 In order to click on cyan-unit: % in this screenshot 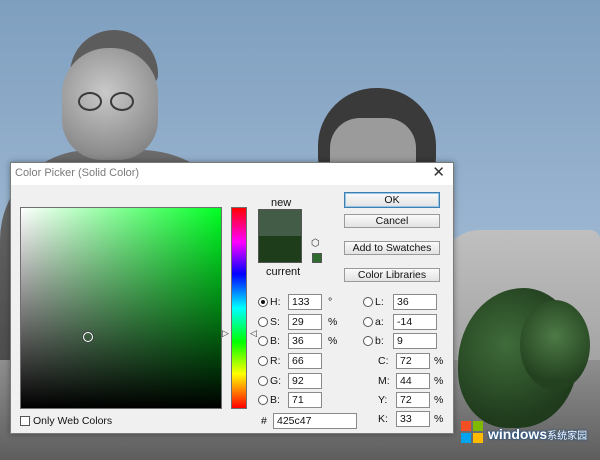, I will do `click(439, 361)`.